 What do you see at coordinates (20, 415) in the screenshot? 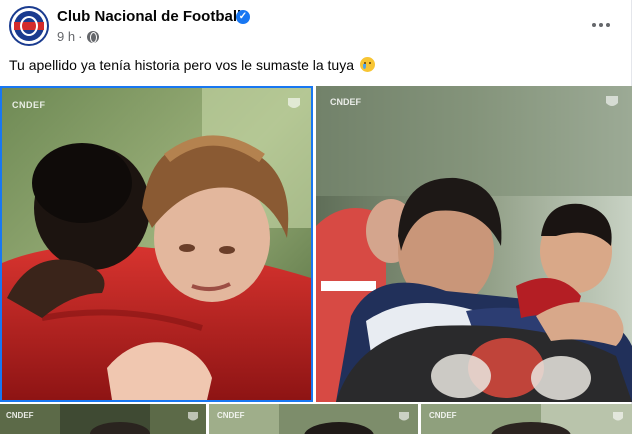
I see `photo-3-watermark: CNDEF` at bounding box center [20, 415].